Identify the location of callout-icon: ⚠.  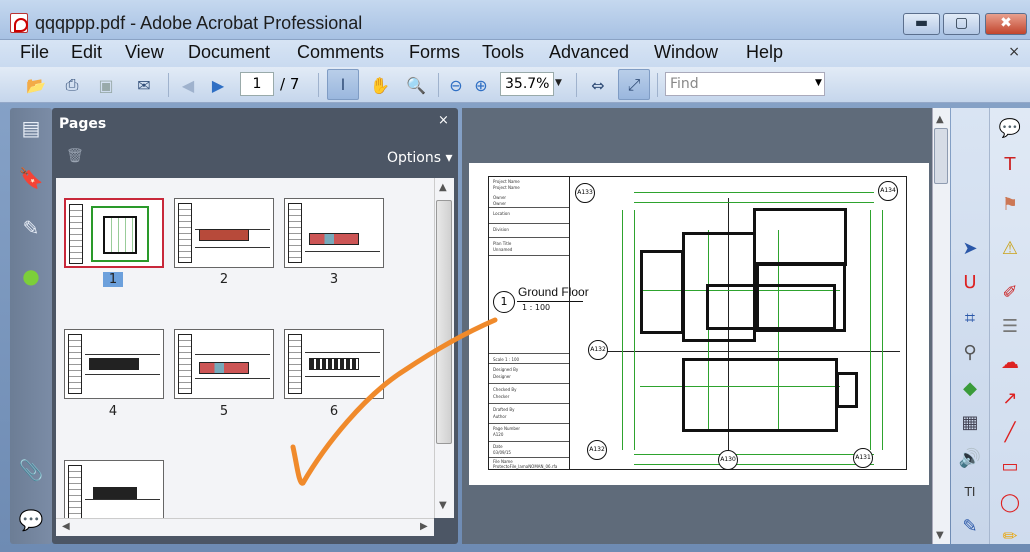
(1010, 248).